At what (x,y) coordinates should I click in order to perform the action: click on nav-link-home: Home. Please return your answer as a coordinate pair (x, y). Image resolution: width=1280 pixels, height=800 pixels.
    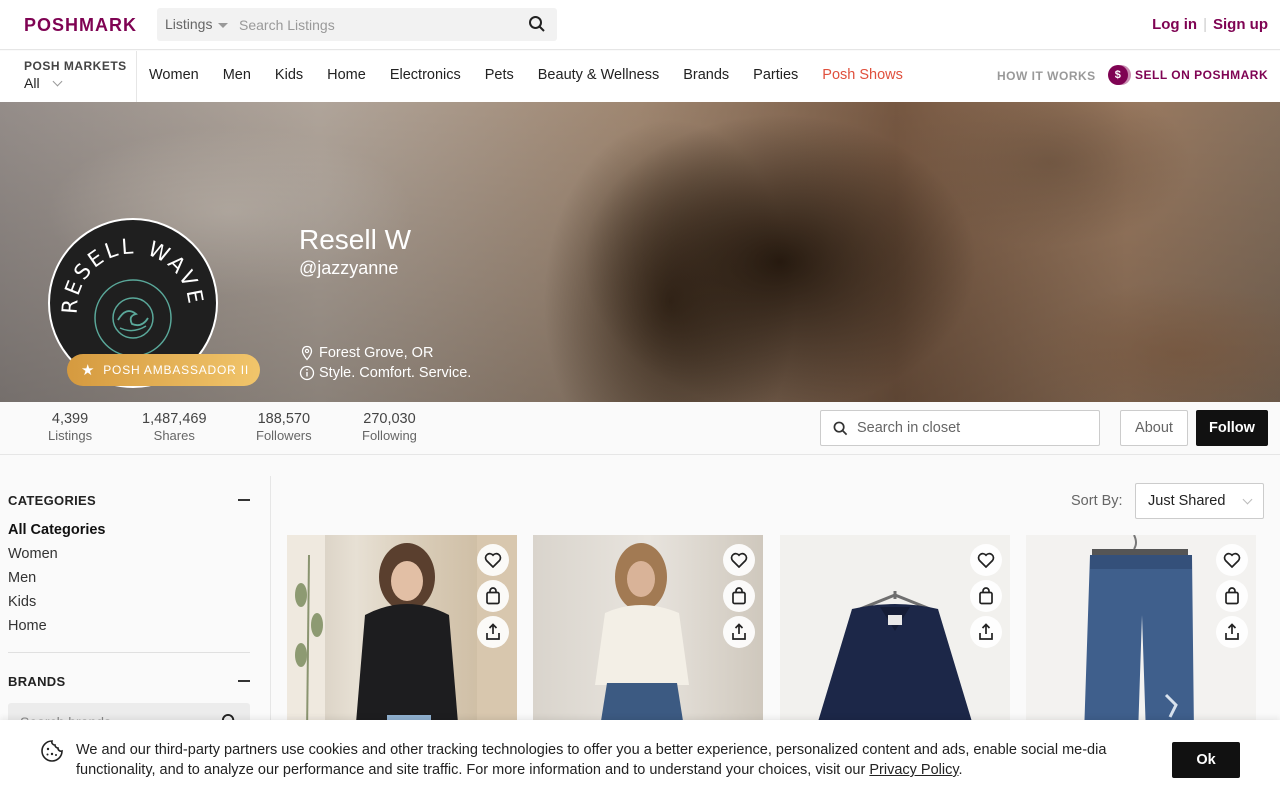
    Looking at the image, I should click on (346, 75).